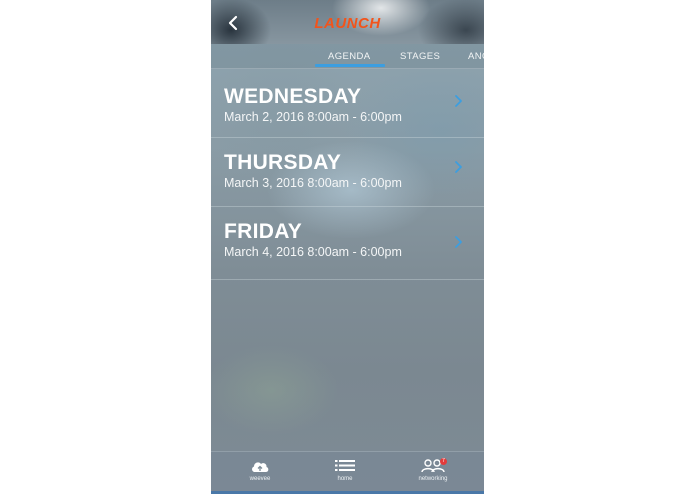 The width and height of the screenshot is (695, 494). I want to click on app-header: LAUNCH, so click(347, 22).